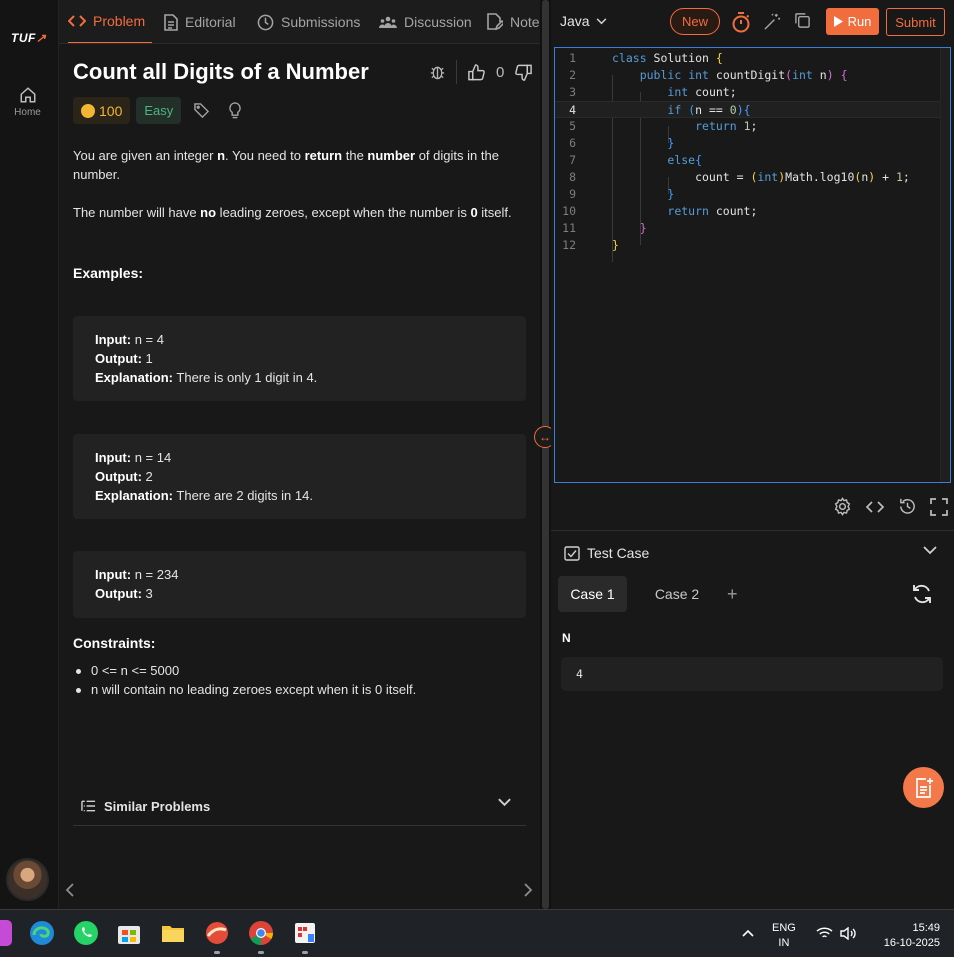  I want to click on refresh-icon, so click(922, 594).